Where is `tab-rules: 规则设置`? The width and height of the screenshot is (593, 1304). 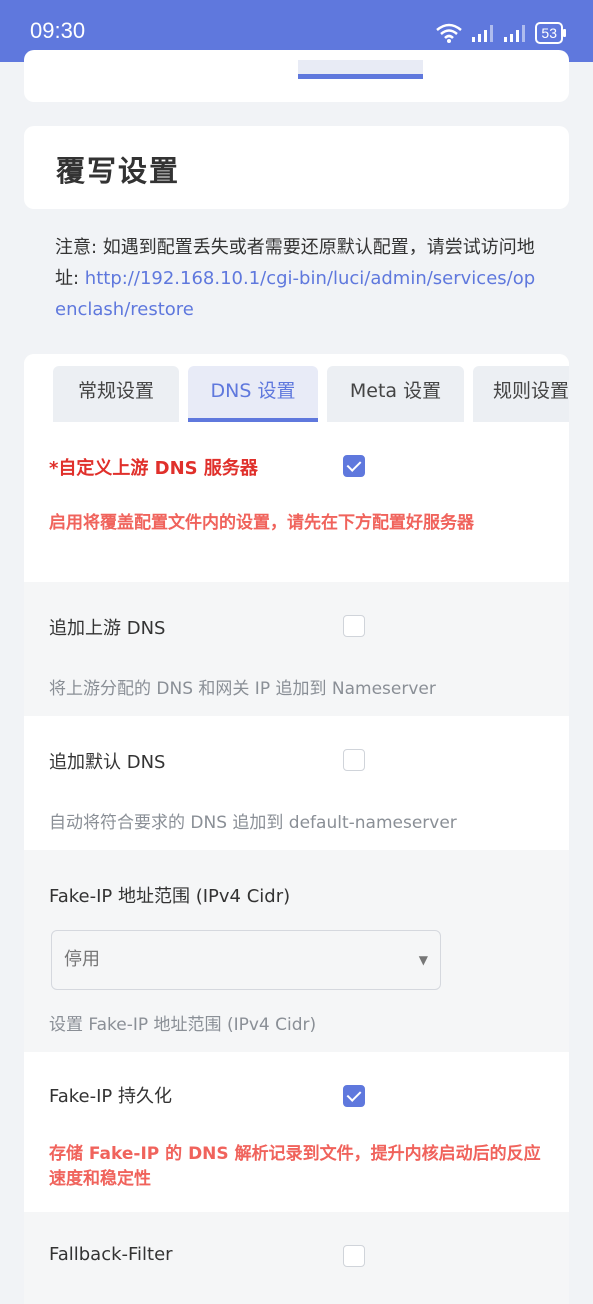 tab-rules: 规则设置 is located at coordinates (521, 394).